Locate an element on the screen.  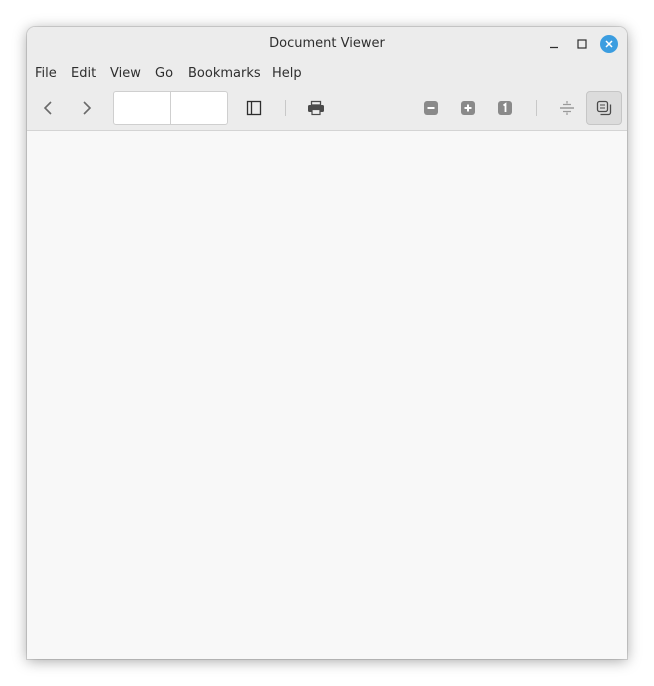
menu-go: Go is located at coordinates (164, 73).